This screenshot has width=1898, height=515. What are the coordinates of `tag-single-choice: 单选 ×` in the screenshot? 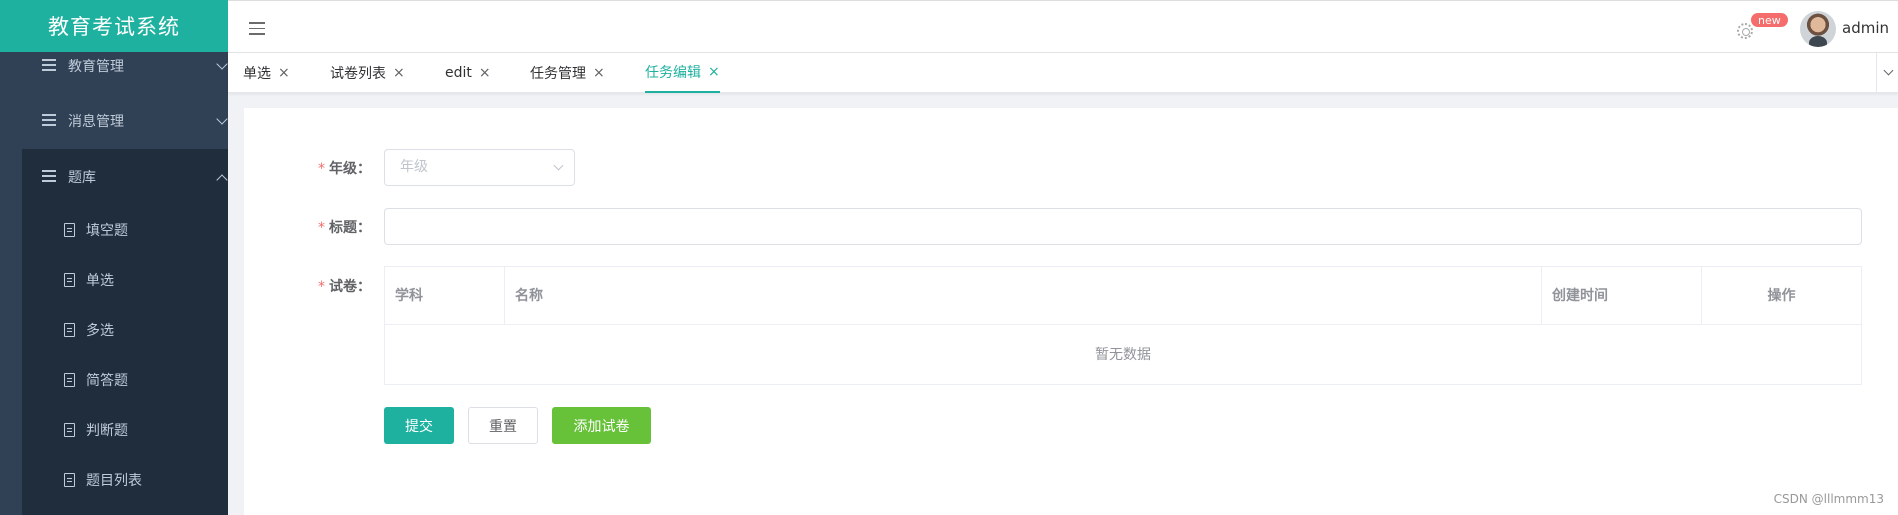 It's located at (266, 73).